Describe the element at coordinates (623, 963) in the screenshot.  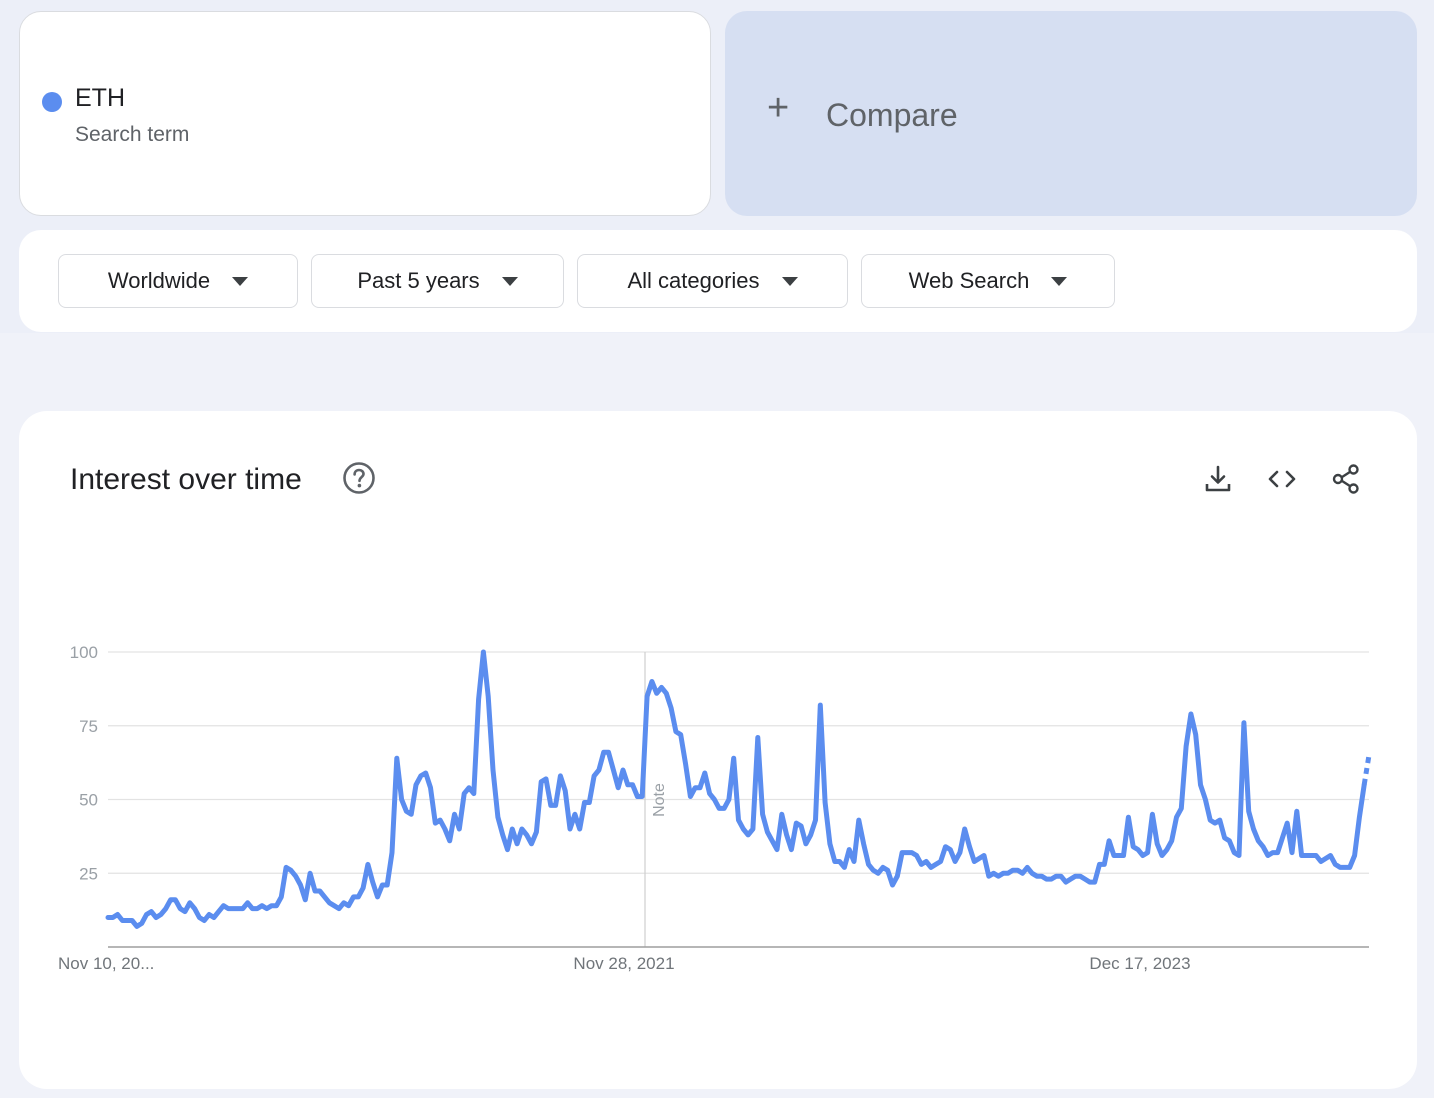
I see `x-tick-label: Nov 28, 2021` at that location.